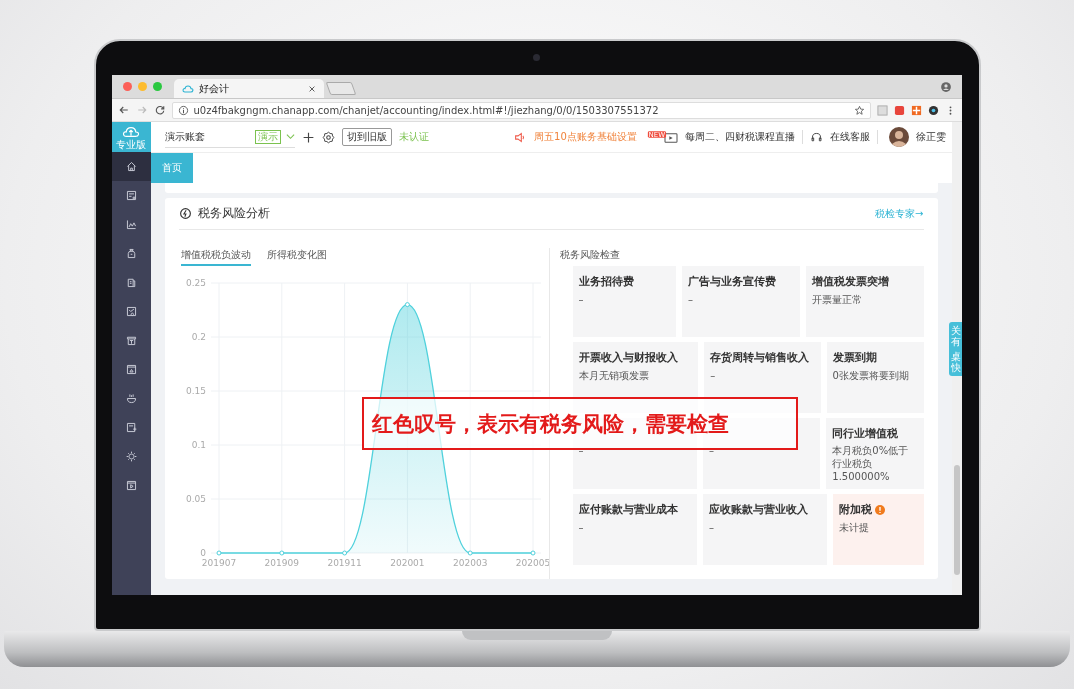 This screenshot has height=689, width=1074. Describe the element at coordinates (628, 509) in the screenshot. I see `risk-title: 应付账款与营业成本` at that location.